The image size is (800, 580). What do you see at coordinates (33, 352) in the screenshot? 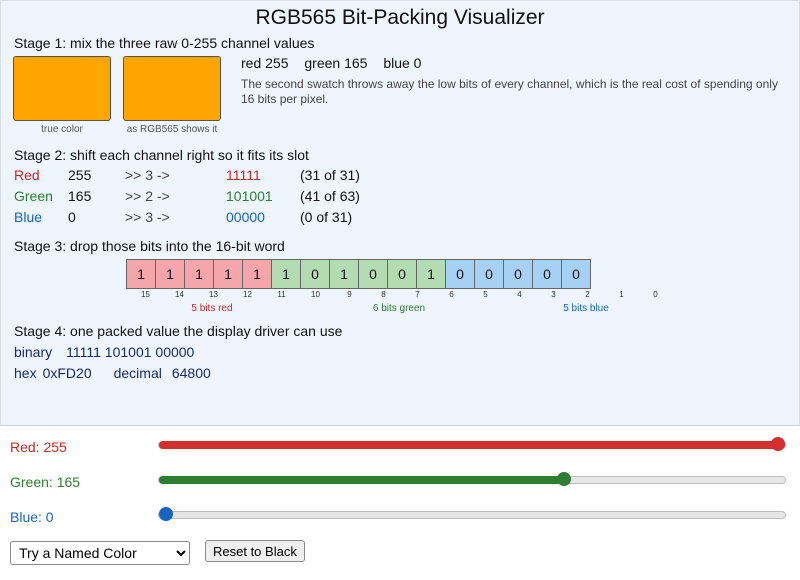
I see `binary-label: binary` at bounding box center [33, 352].